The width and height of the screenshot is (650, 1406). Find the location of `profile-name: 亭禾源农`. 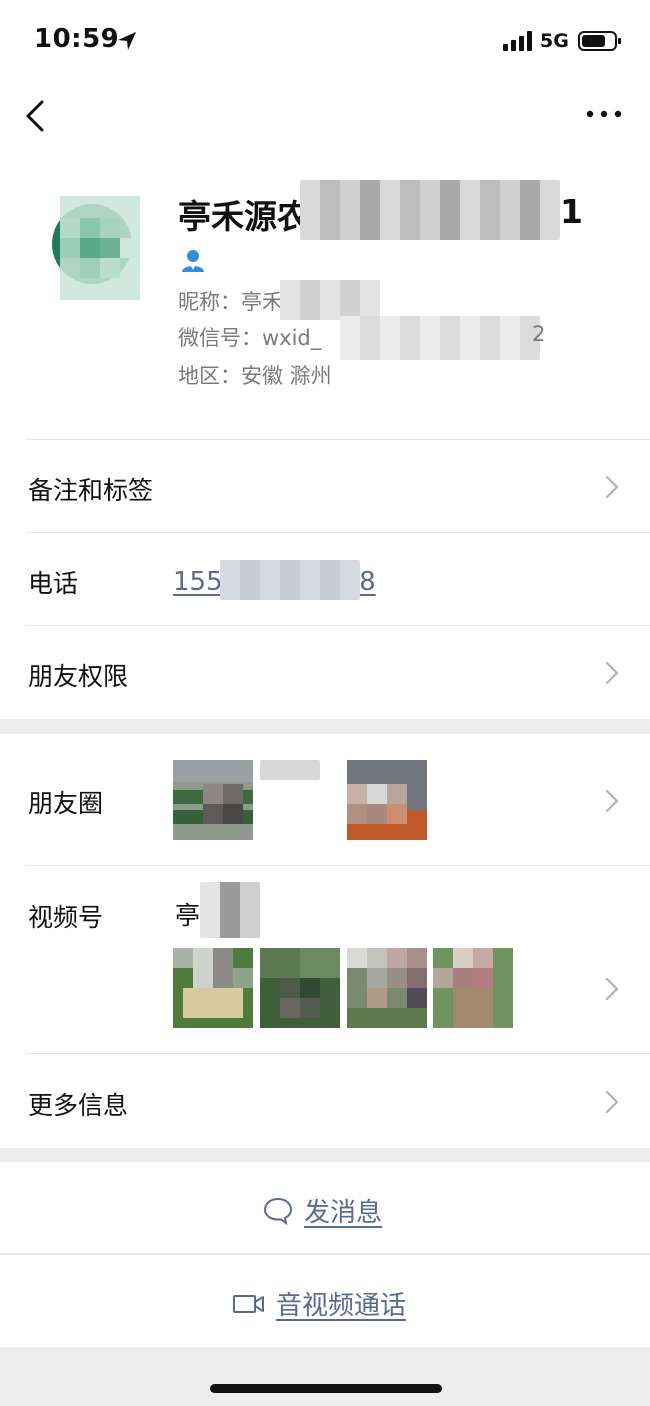

profile-name: 亭禾源农 is located at coordinates (244, 216).